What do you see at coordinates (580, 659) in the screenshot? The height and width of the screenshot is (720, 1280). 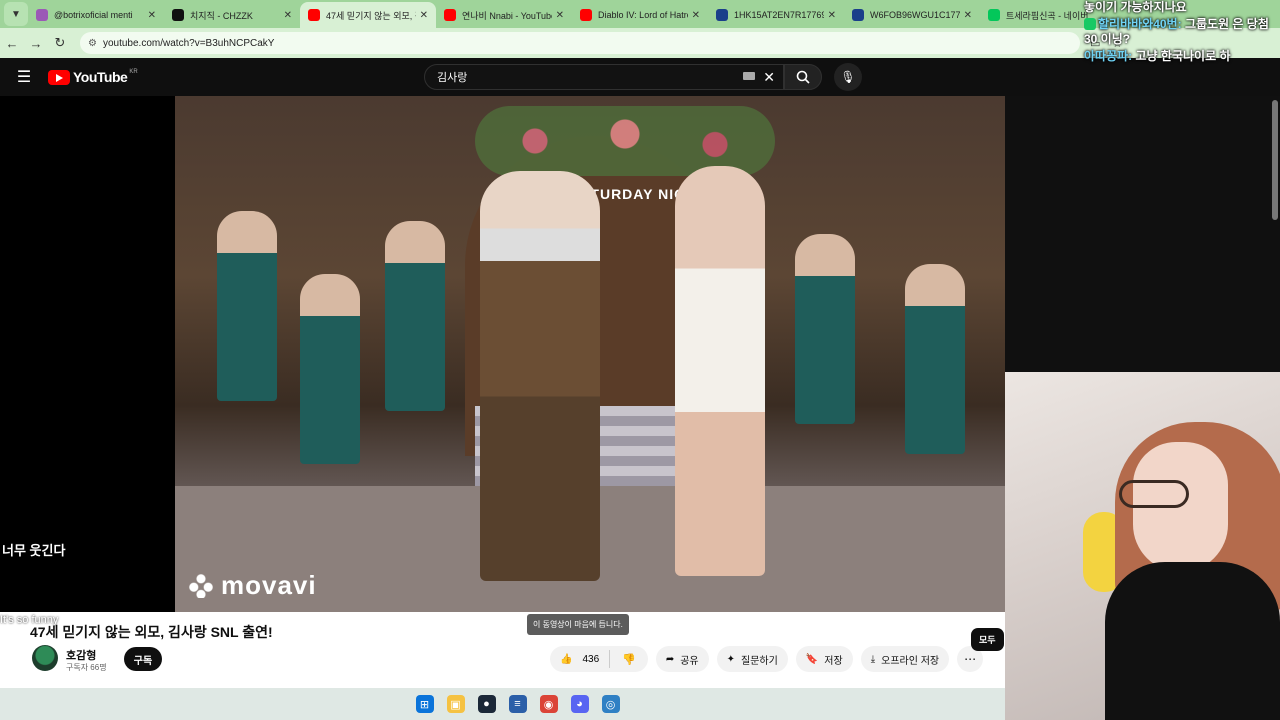 I see `like-button: 👍 436` at bounding box center [580, 659].